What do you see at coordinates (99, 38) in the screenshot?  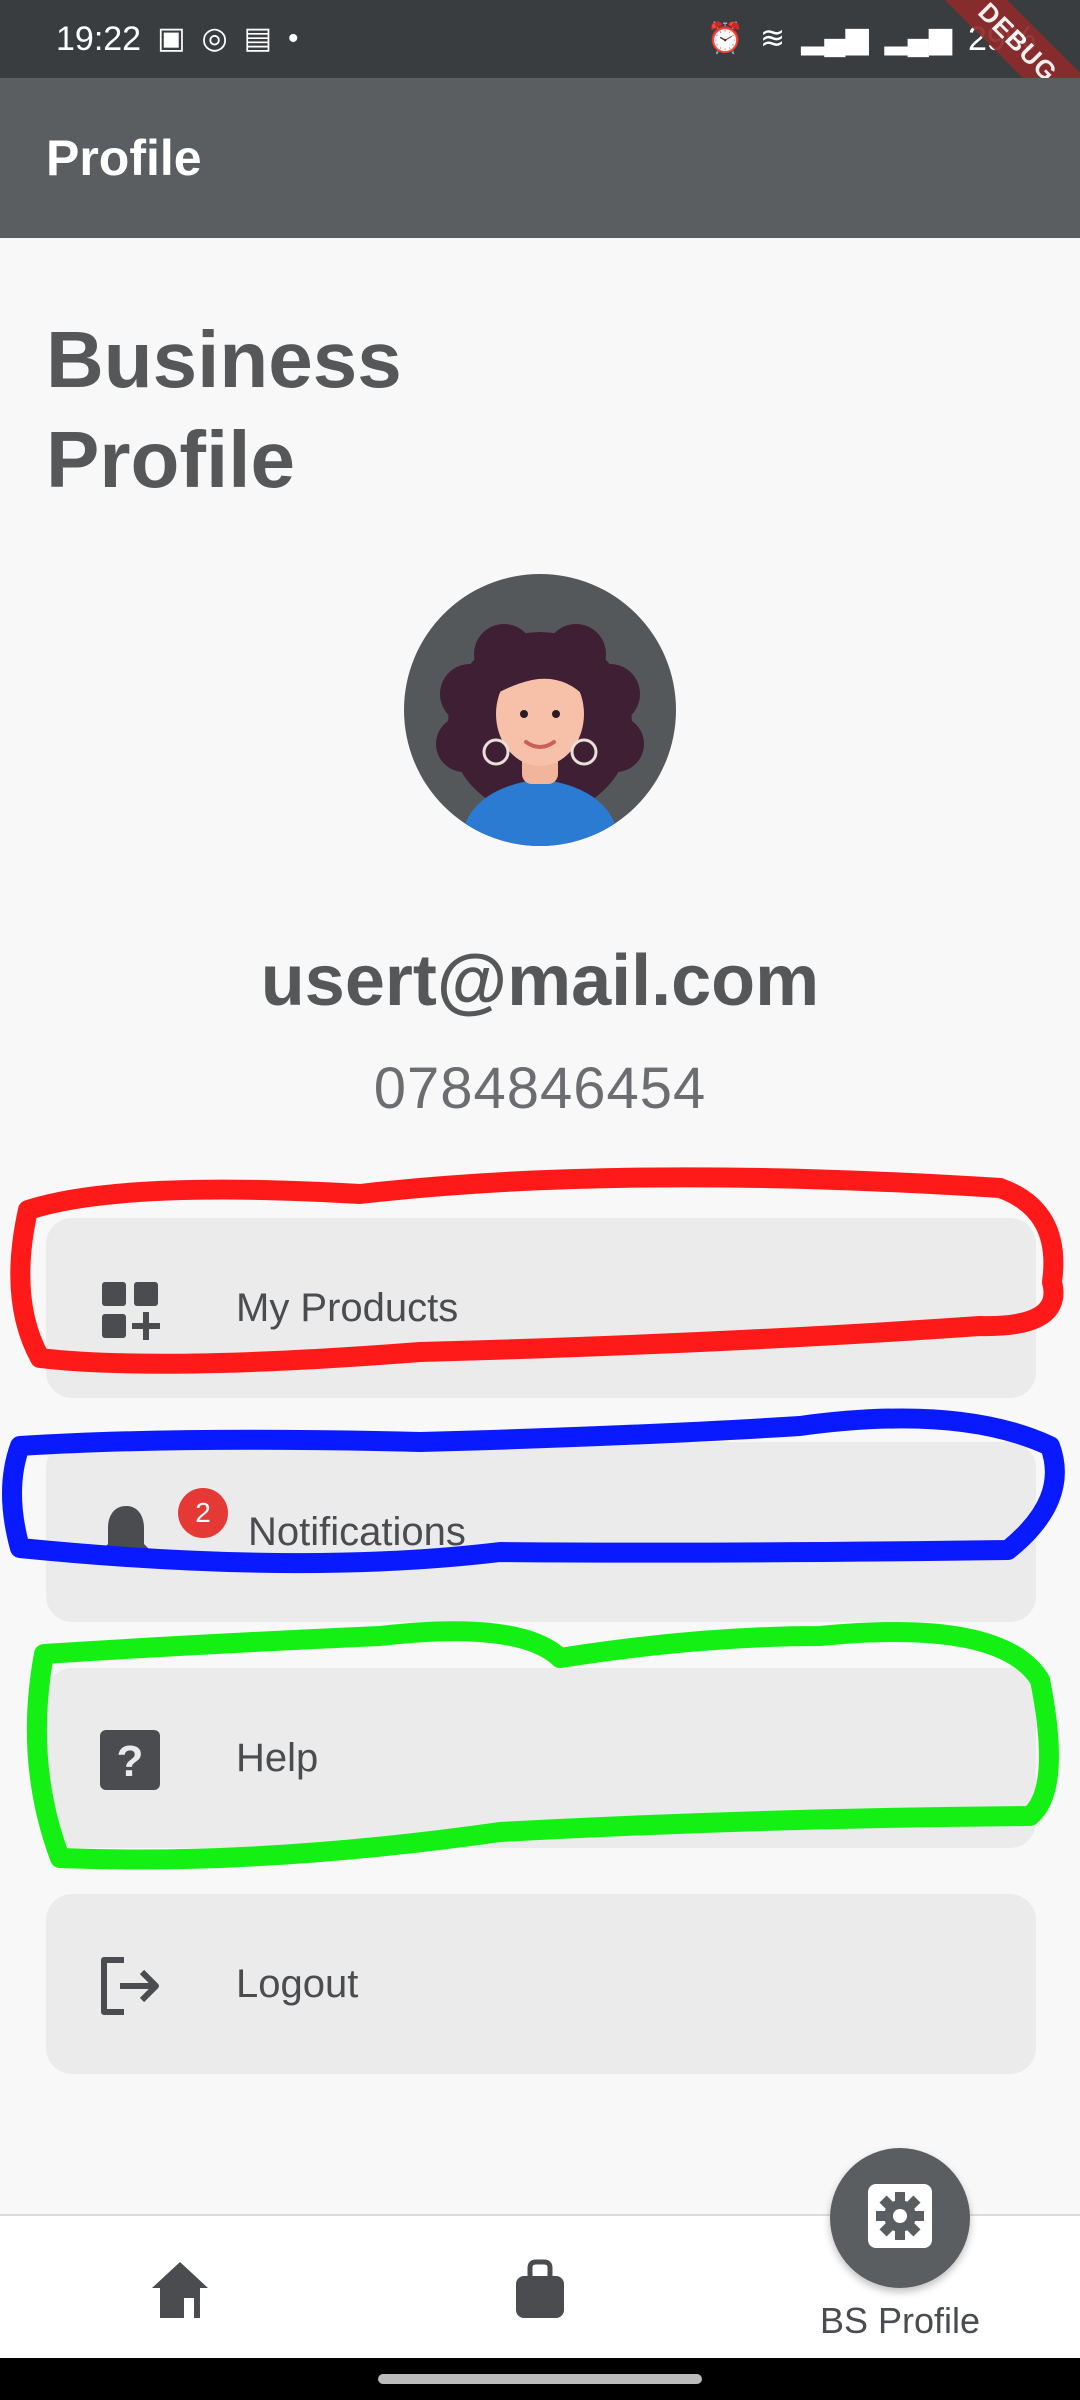 I see `status-time: 19:22` at bounding box center [99, 38].